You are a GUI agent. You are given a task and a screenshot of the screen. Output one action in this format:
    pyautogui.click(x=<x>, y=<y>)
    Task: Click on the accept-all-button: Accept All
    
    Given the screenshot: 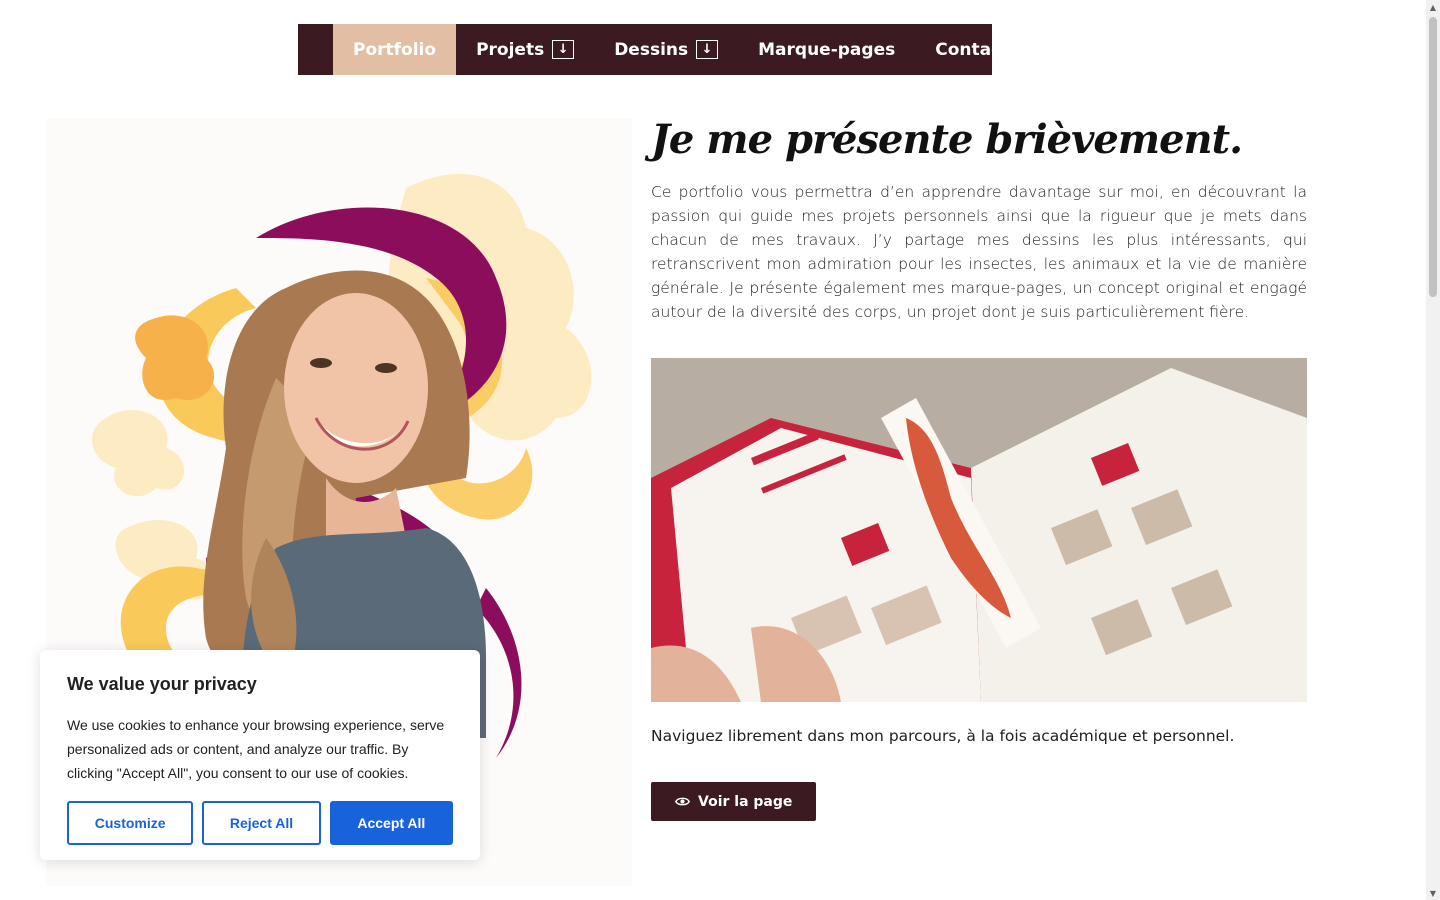 What is the action you would take?
    pyautogui.click(x=391, y=823)
    